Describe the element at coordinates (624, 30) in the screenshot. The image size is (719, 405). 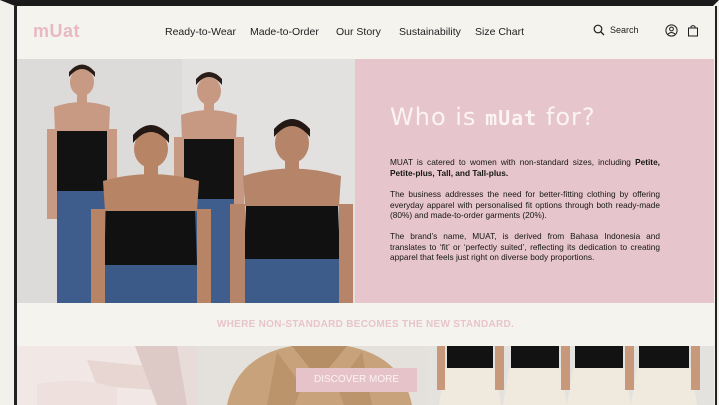
I see `search-label: Search` at that location.